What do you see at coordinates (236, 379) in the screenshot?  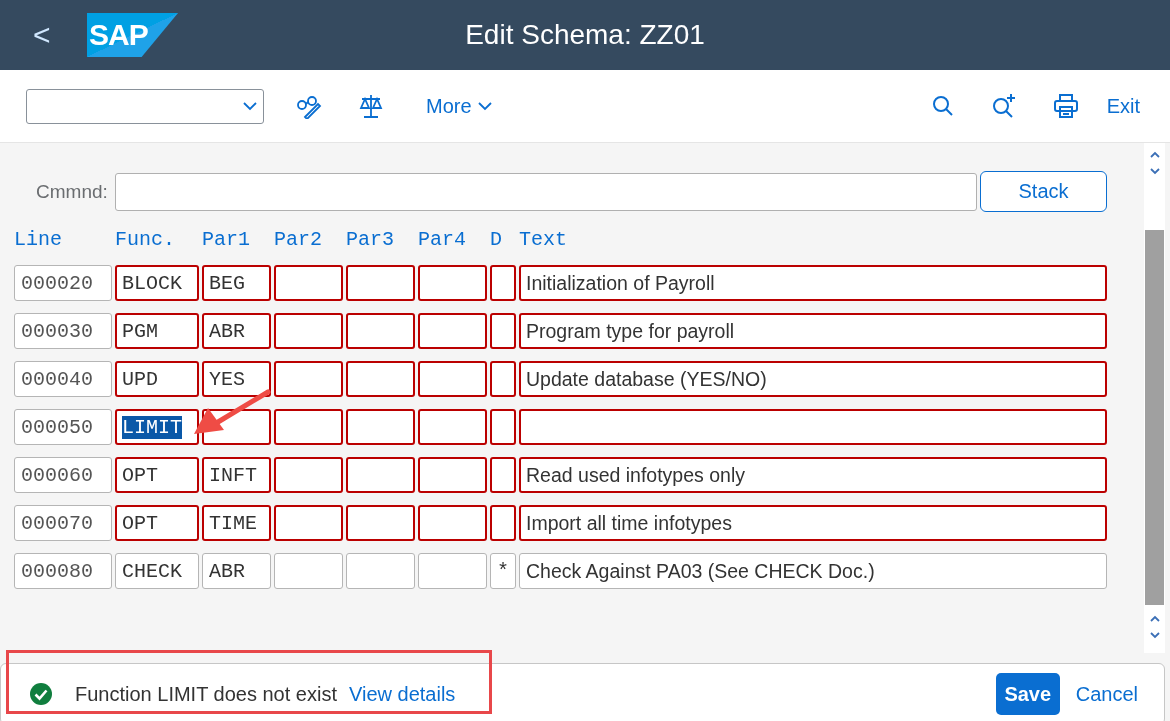 I see `parameter-field: YES` at bounding box center [236, 379].